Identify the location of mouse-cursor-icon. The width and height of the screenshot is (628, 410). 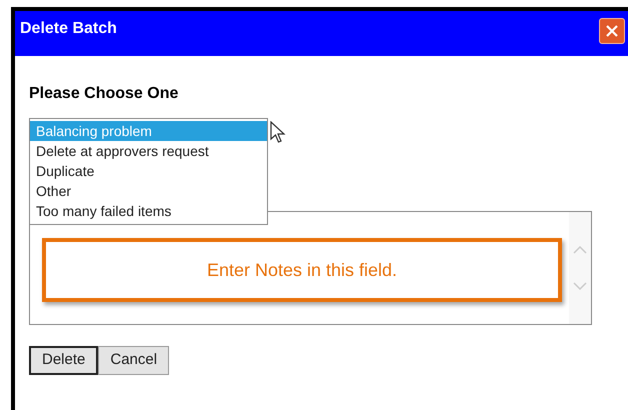
(279, 133).